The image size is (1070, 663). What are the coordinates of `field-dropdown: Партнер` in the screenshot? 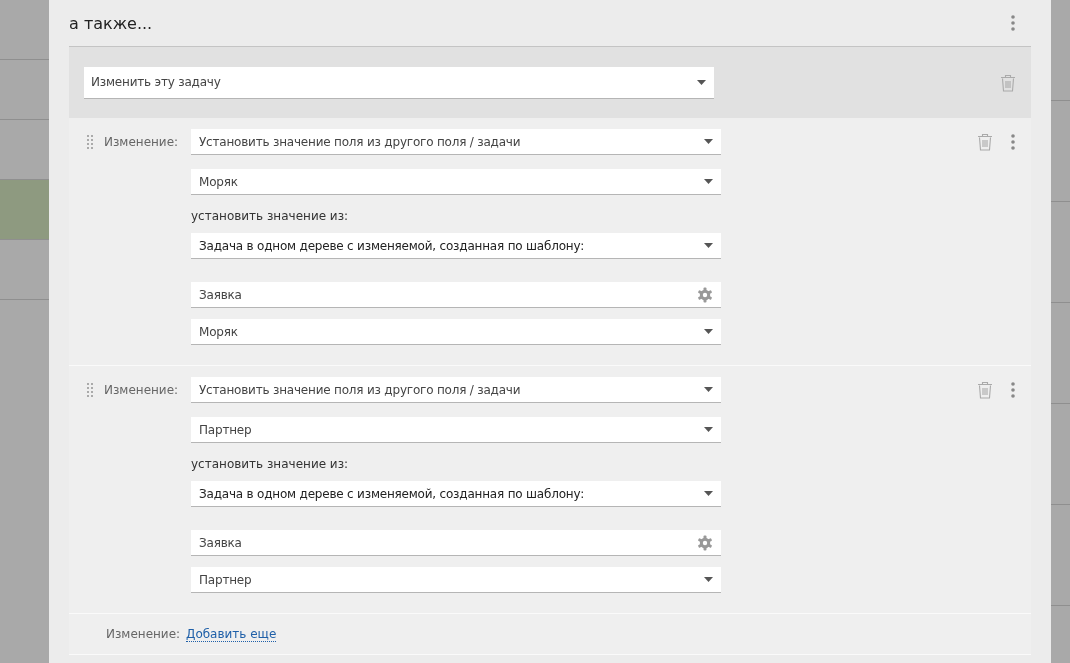 It's located at (456, 430).